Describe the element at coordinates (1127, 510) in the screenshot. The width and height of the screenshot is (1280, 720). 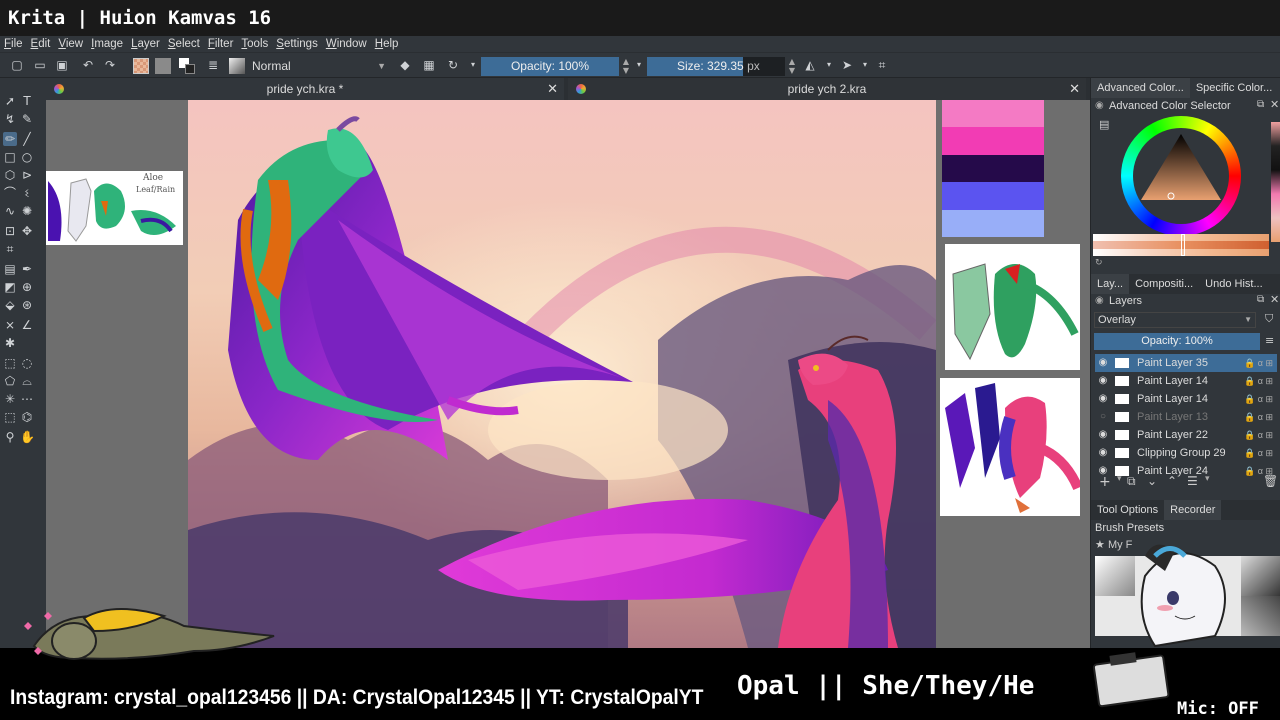
I see `tab-tool-options: Tool Options` at that location.